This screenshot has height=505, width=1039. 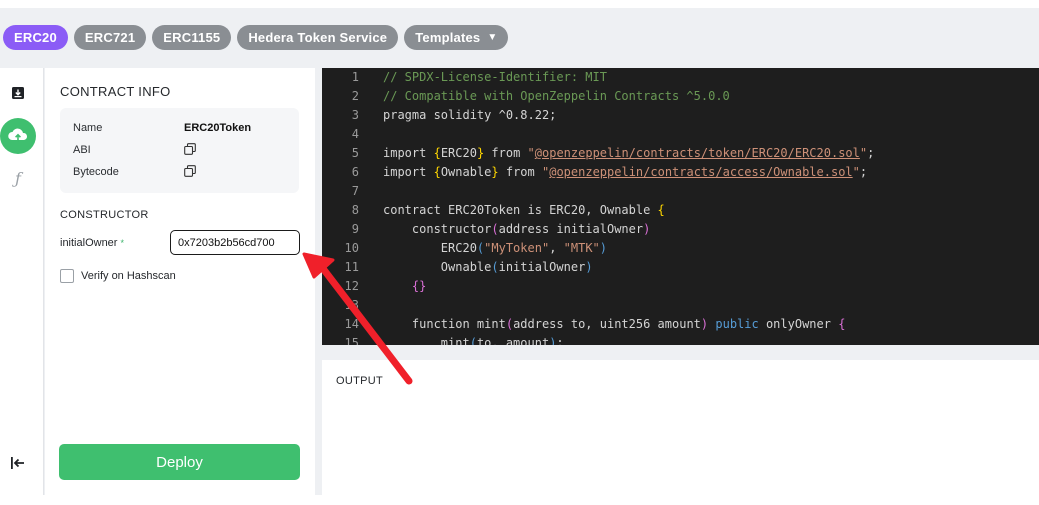 What do you see at coordinates (355, 77) in the screenshot?
I see `line-number: 1` at bounding box center [355, 77].